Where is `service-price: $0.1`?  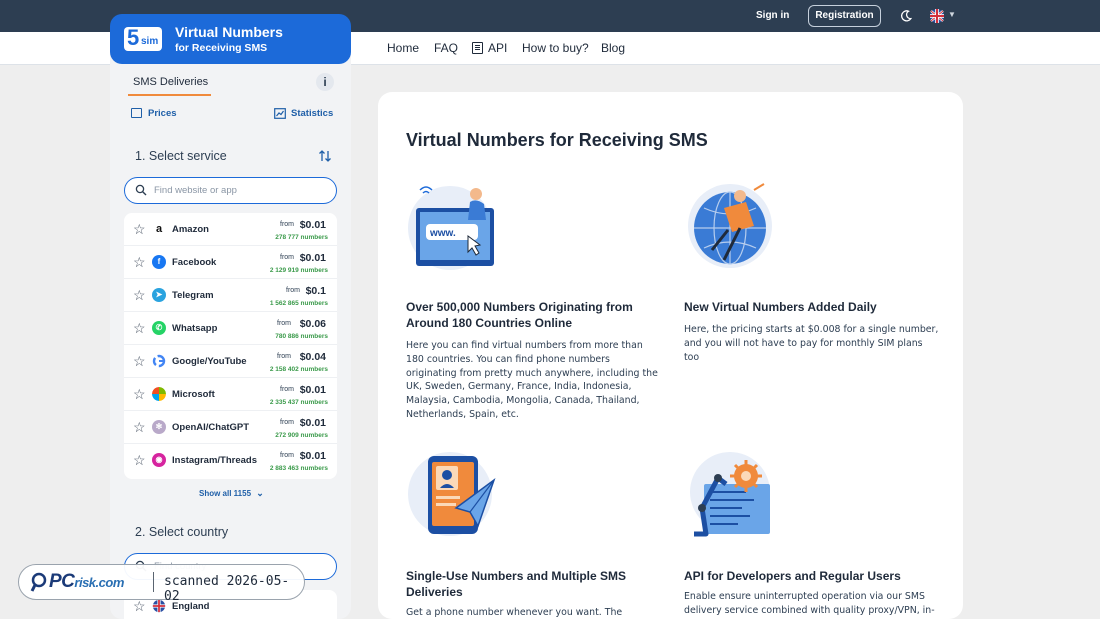
service-price: $0.1 is located at coordinates (315, 291).